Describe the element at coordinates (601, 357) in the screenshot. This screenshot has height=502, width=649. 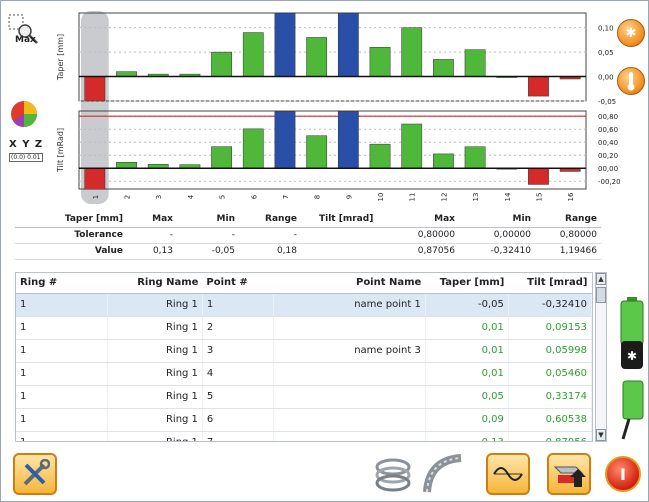
I see `table-scrollbar: ▲ ▼` at that location.